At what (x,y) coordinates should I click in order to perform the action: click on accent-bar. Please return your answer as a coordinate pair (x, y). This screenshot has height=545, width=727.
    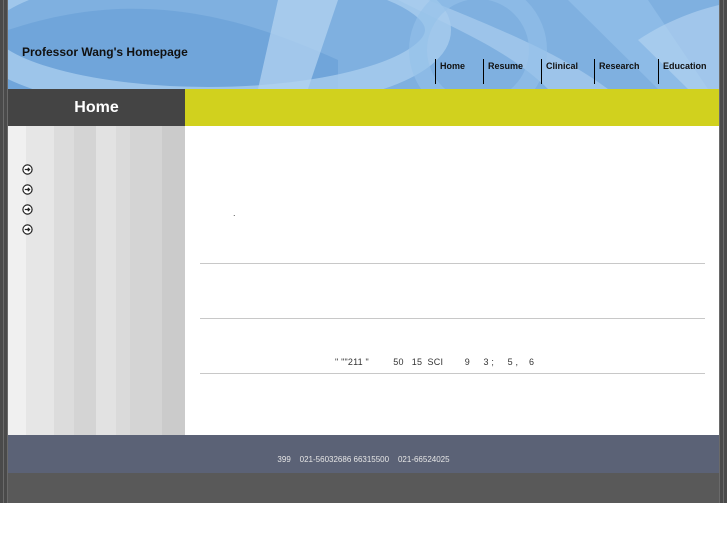
    Looking at the image, I should click on (452, 107).